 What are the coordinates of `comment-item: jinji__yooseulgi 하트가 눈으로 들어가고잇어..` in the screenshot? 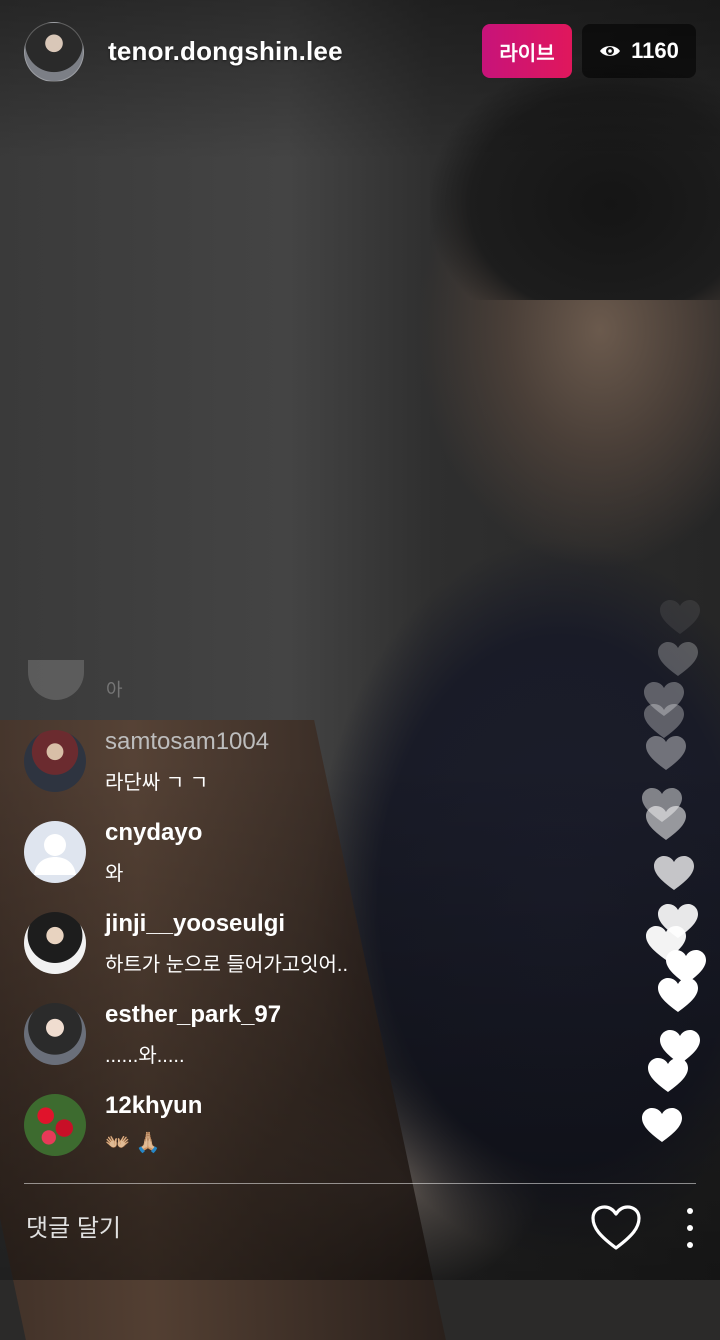 It's located at (284, 945).